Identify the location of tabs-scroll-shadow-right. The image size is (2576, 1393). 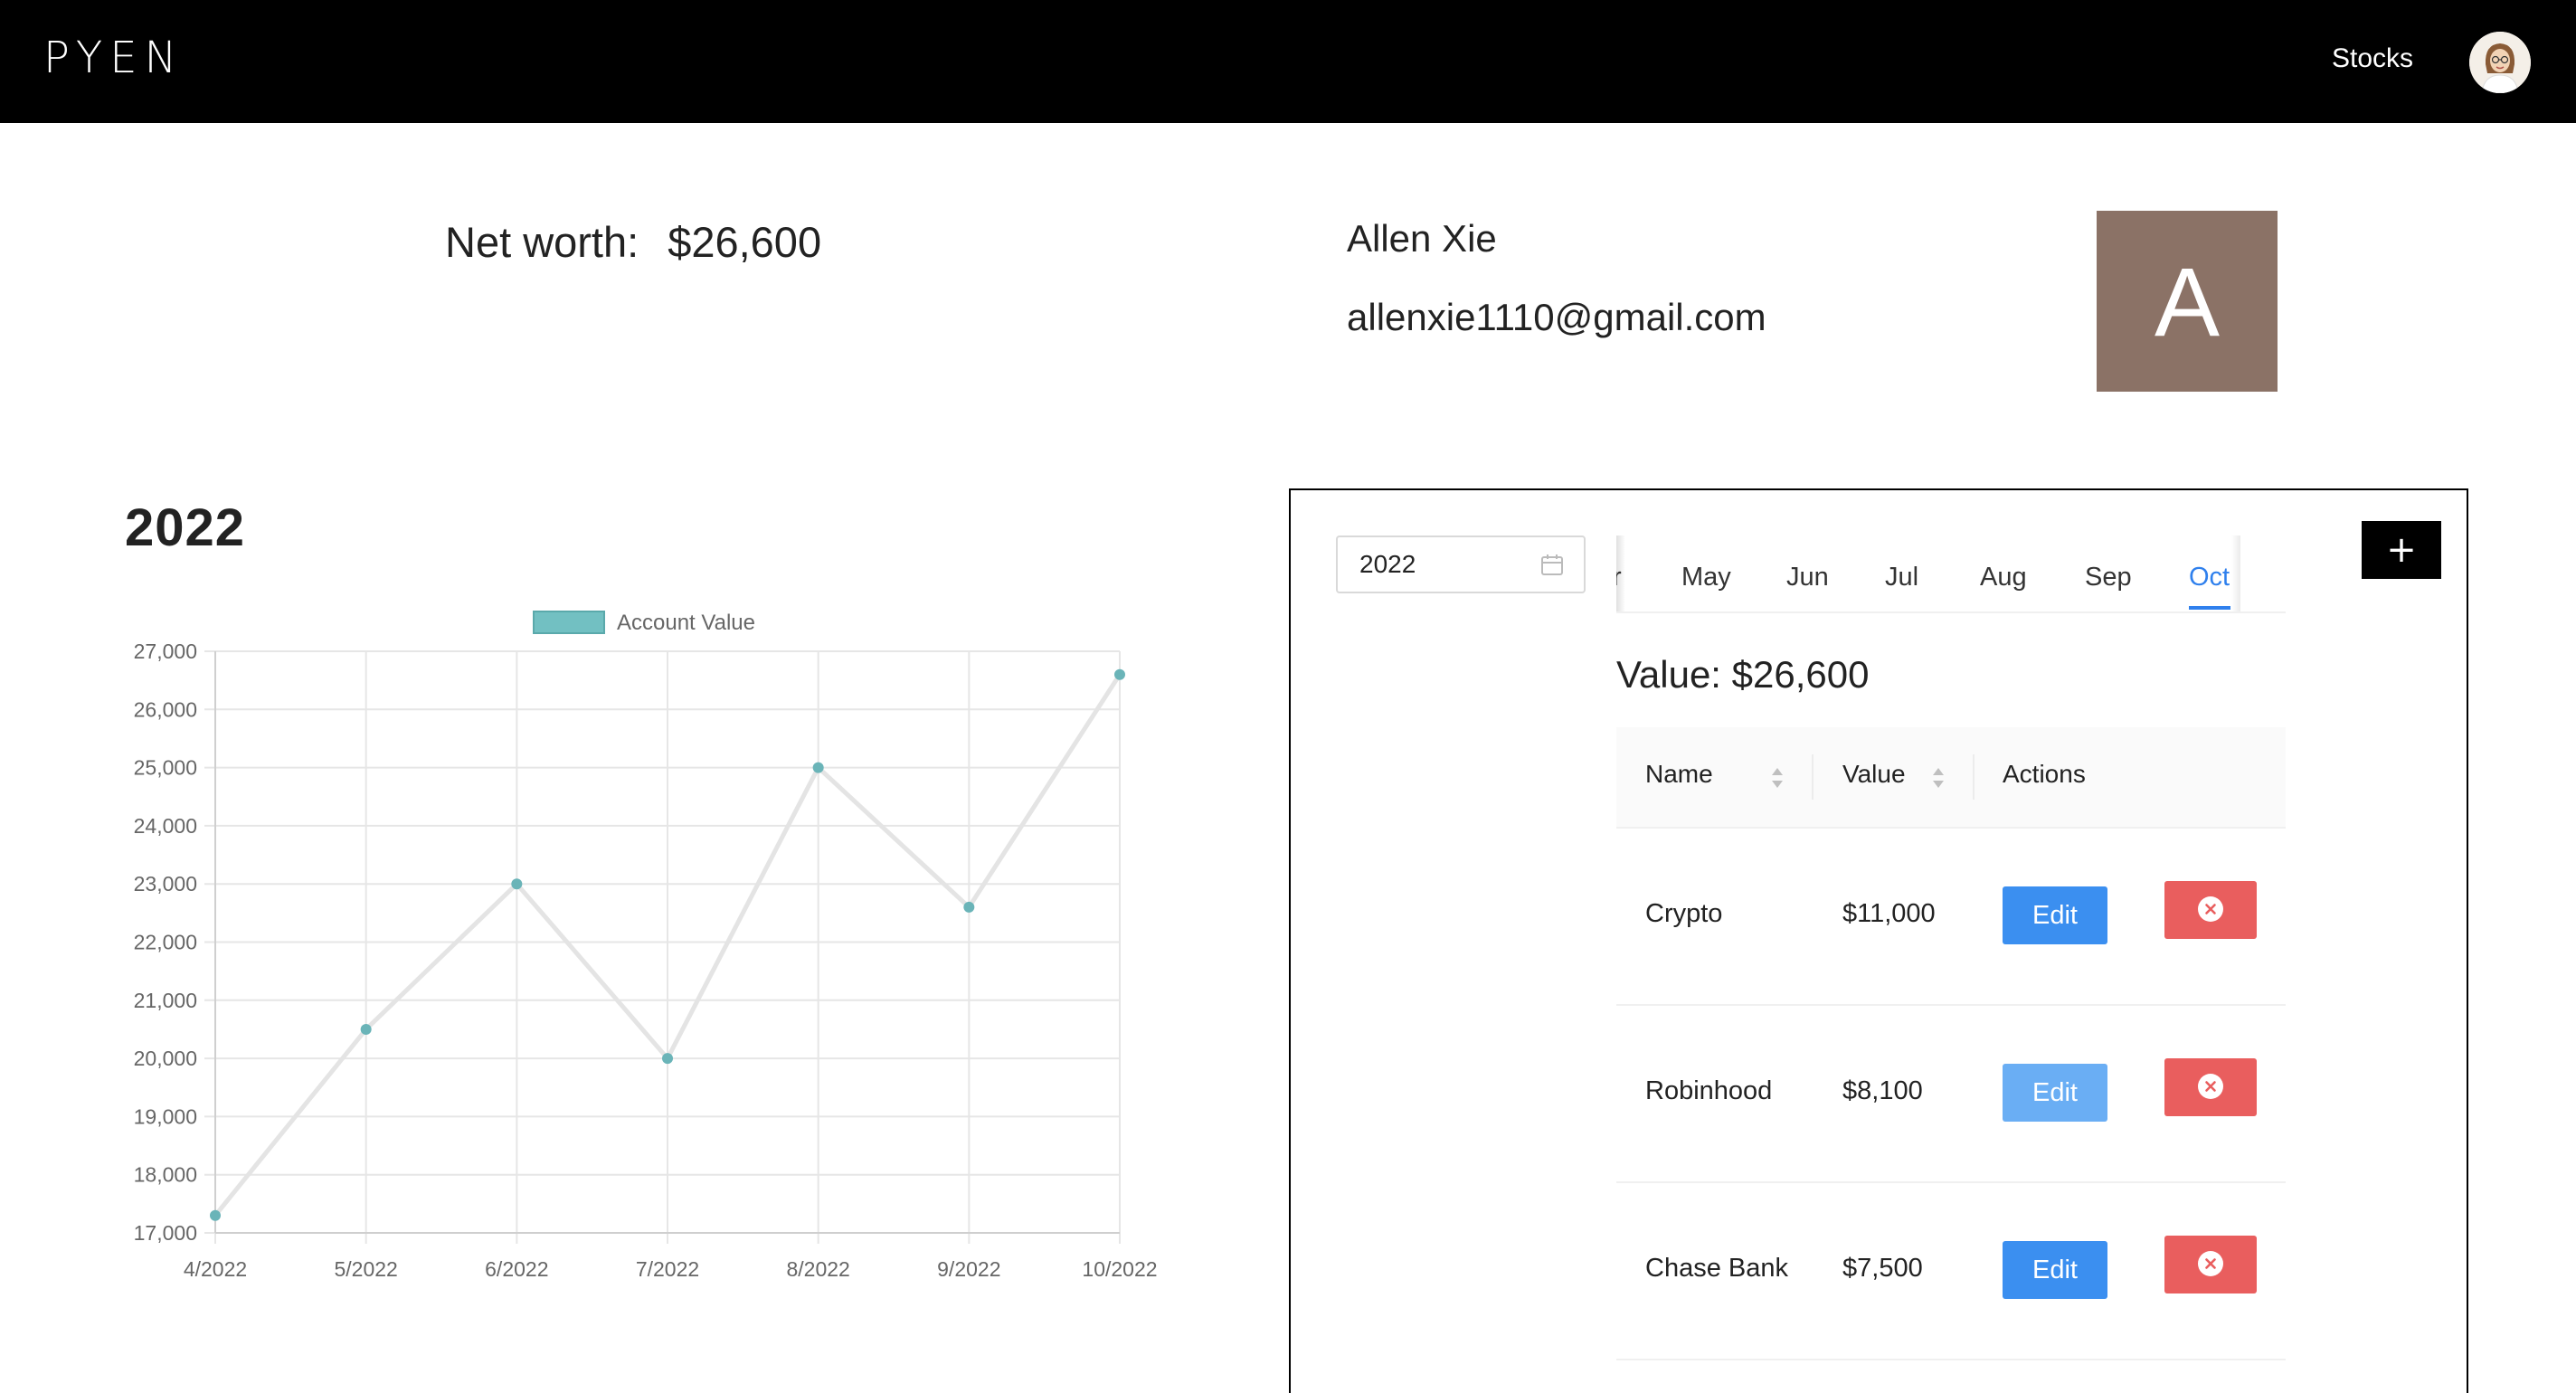
(2235, 573).